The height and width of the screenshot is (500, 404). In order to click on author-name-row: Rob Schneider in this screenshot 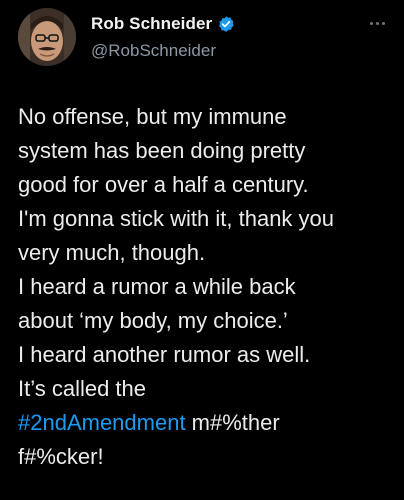, I will do `click(163, 24)`.